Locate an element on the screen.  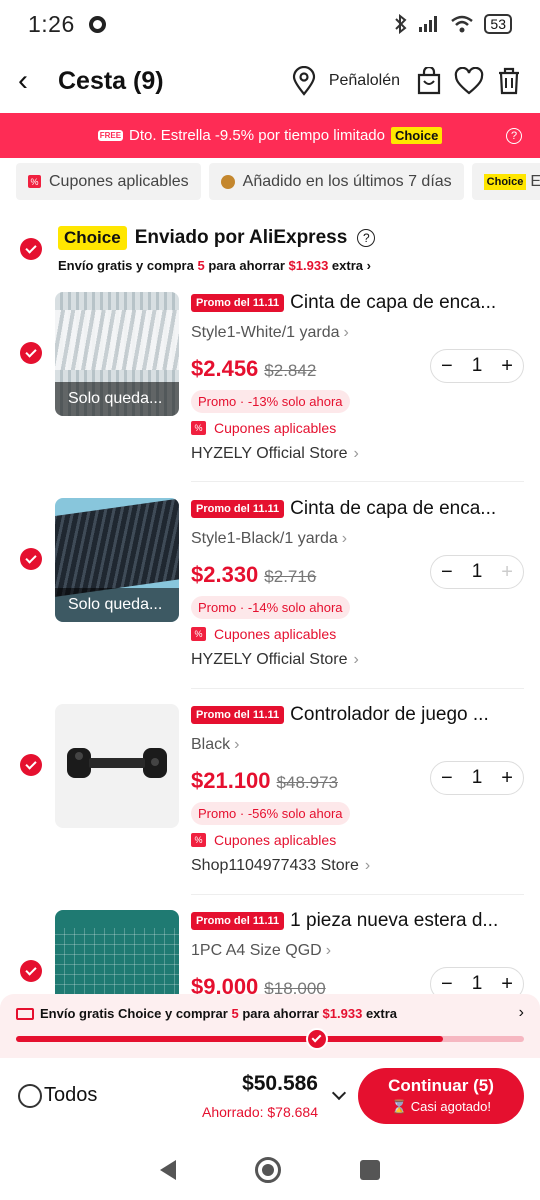
store-name: Enviado por AliExpress is located at coordinates (241, 237).